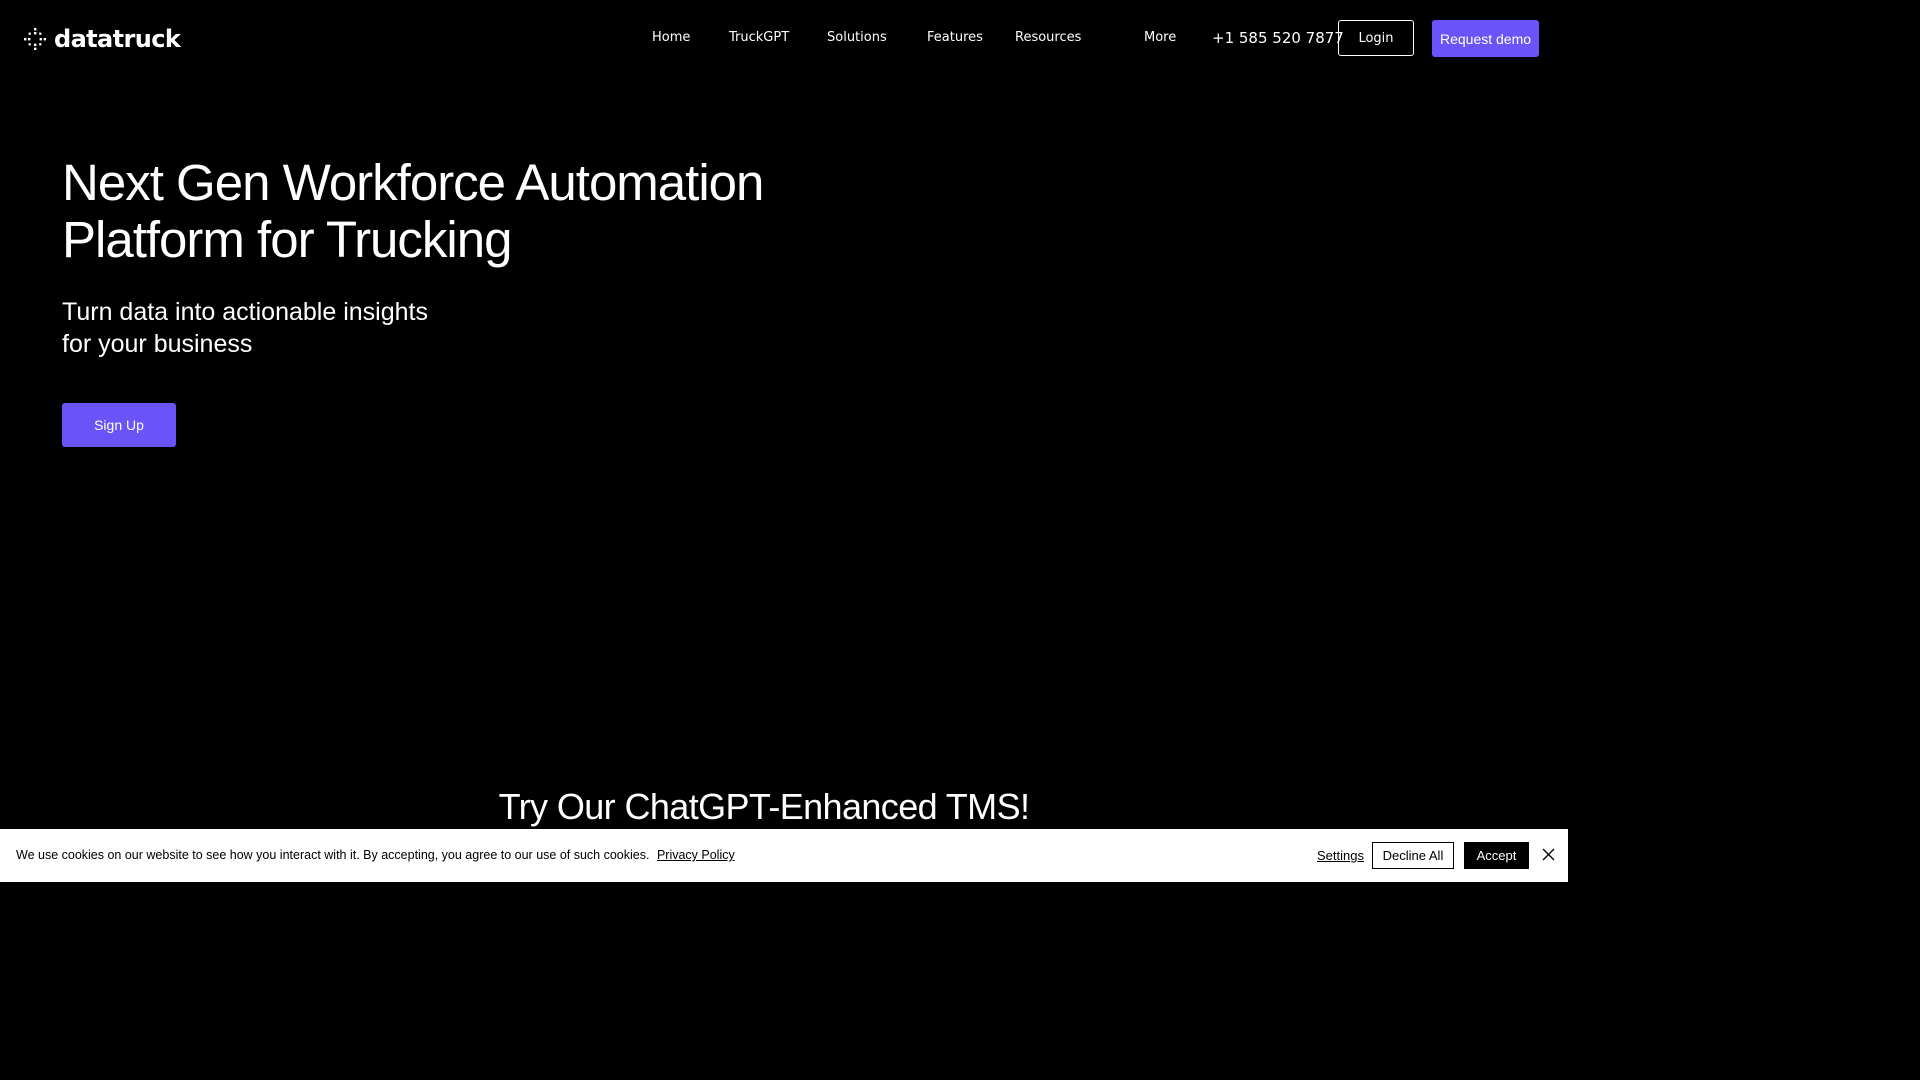  I want to click on nav-truckgpt: TruckGPT, so click(759, 37).